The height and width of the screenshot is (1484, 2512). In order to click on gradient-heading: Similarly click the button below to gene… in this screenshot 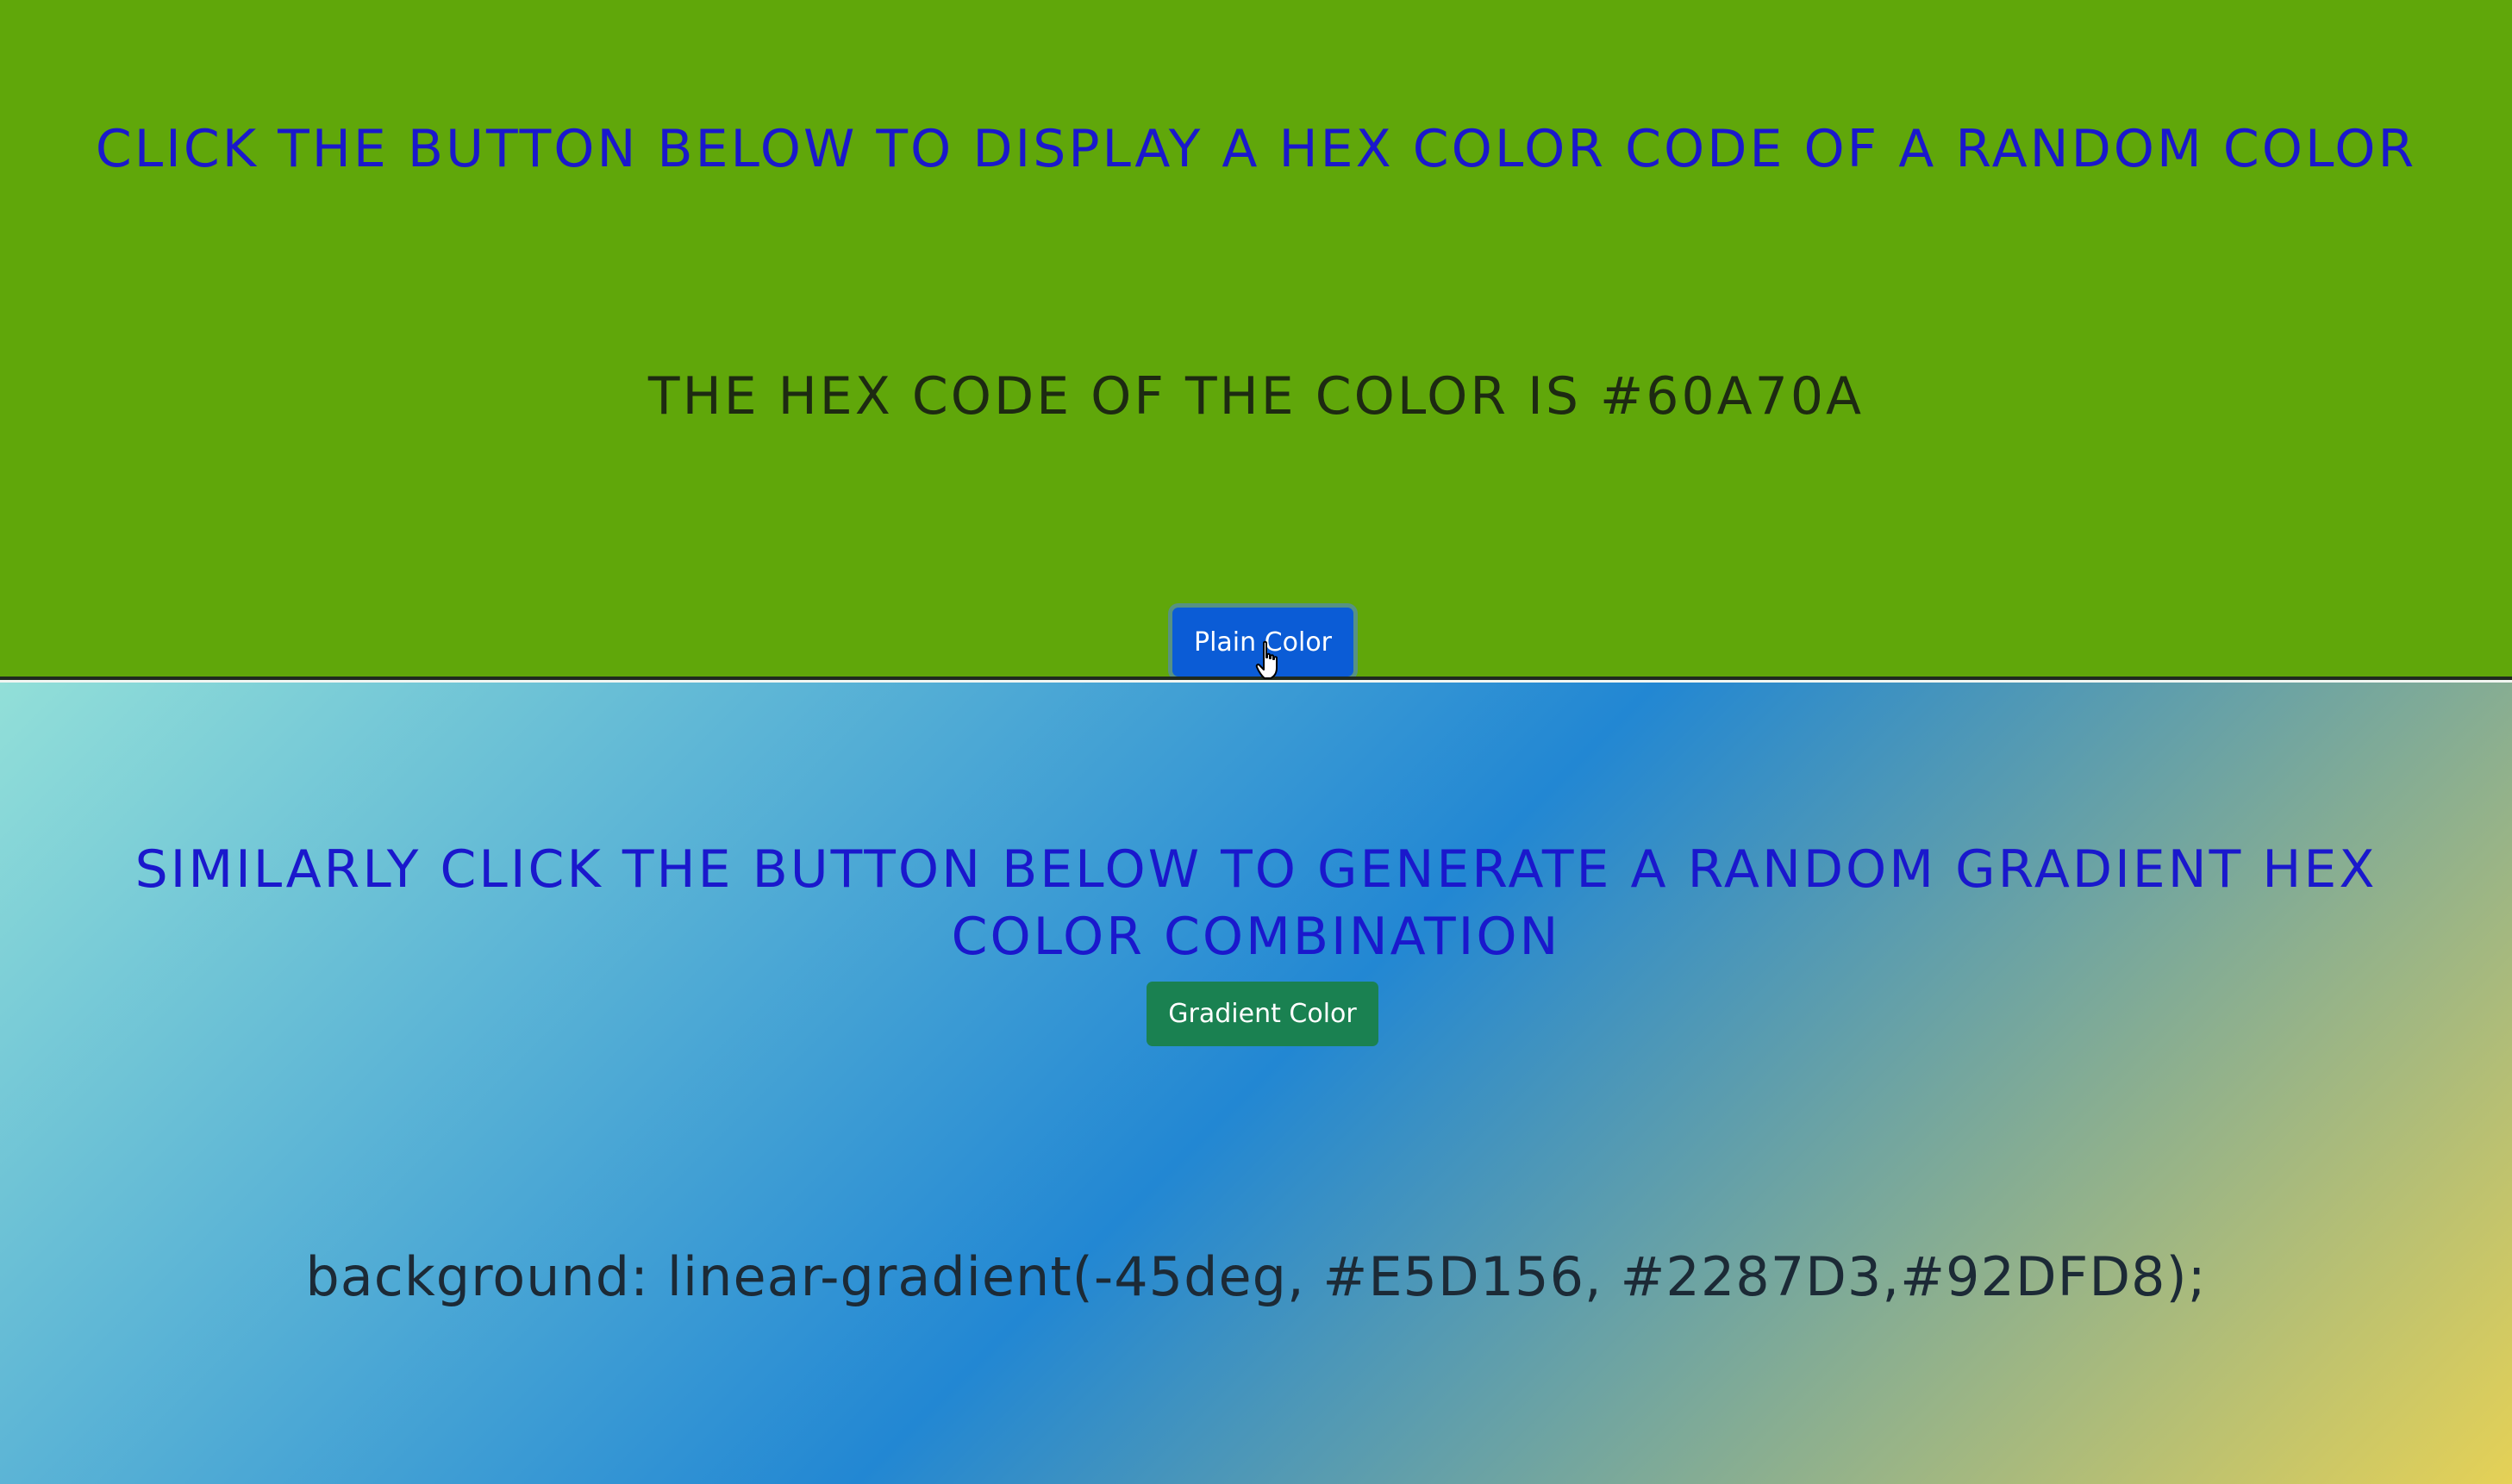, I will do `click(1256, 903)`.